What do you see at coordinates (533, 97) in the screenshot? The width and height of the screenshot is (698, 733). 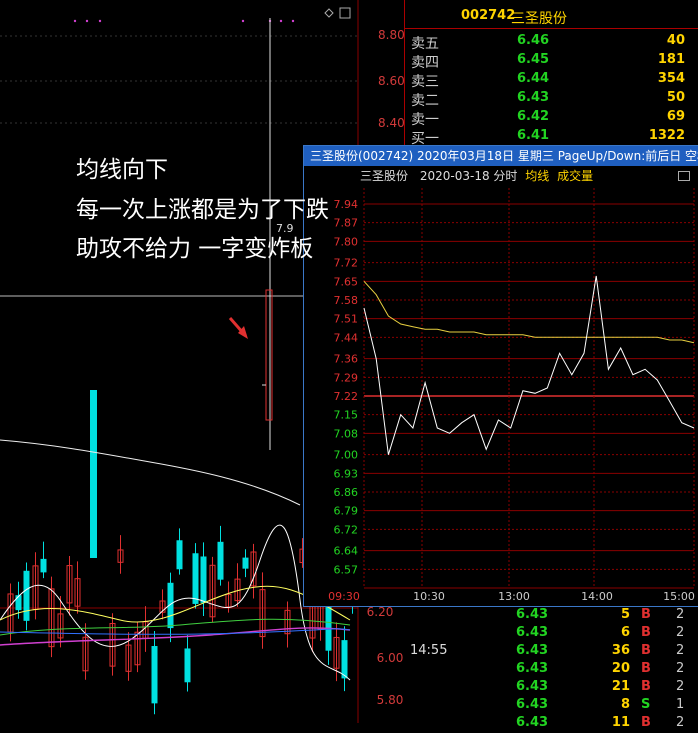 I see `order-price: 6.43` at bounding box center [533, 97].